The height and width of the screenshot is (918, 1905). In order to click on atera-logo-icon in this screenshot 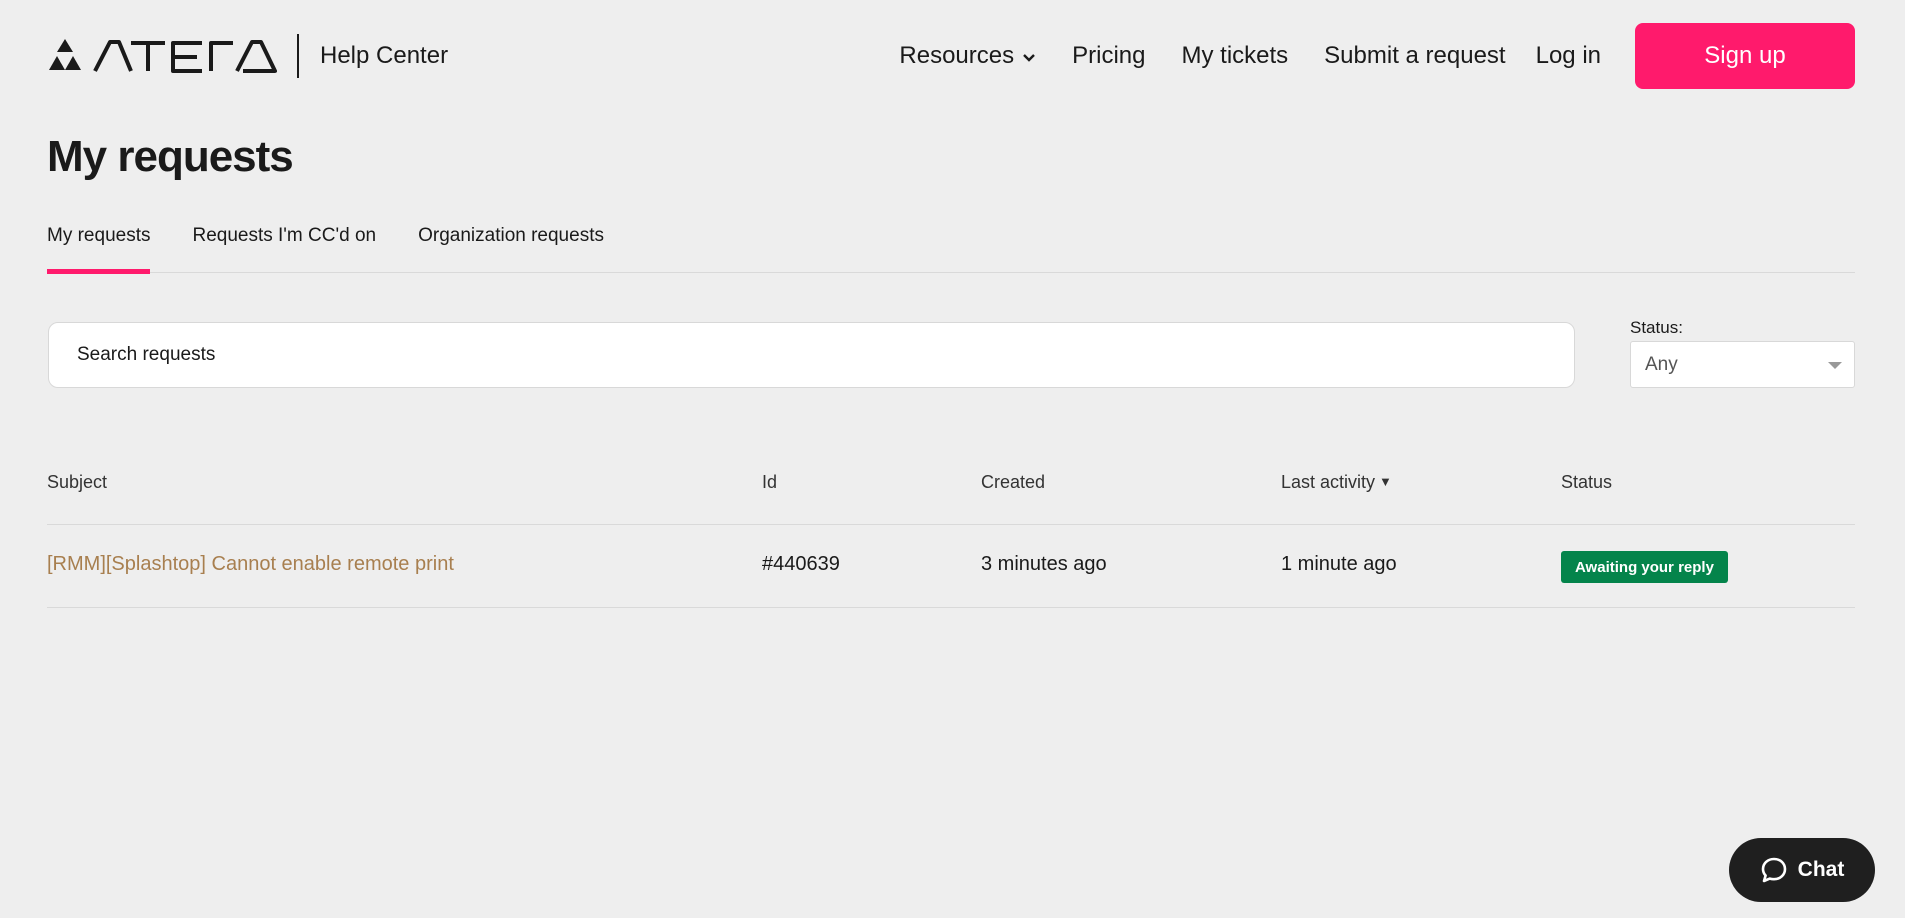, I will do `click(163, 56)`.